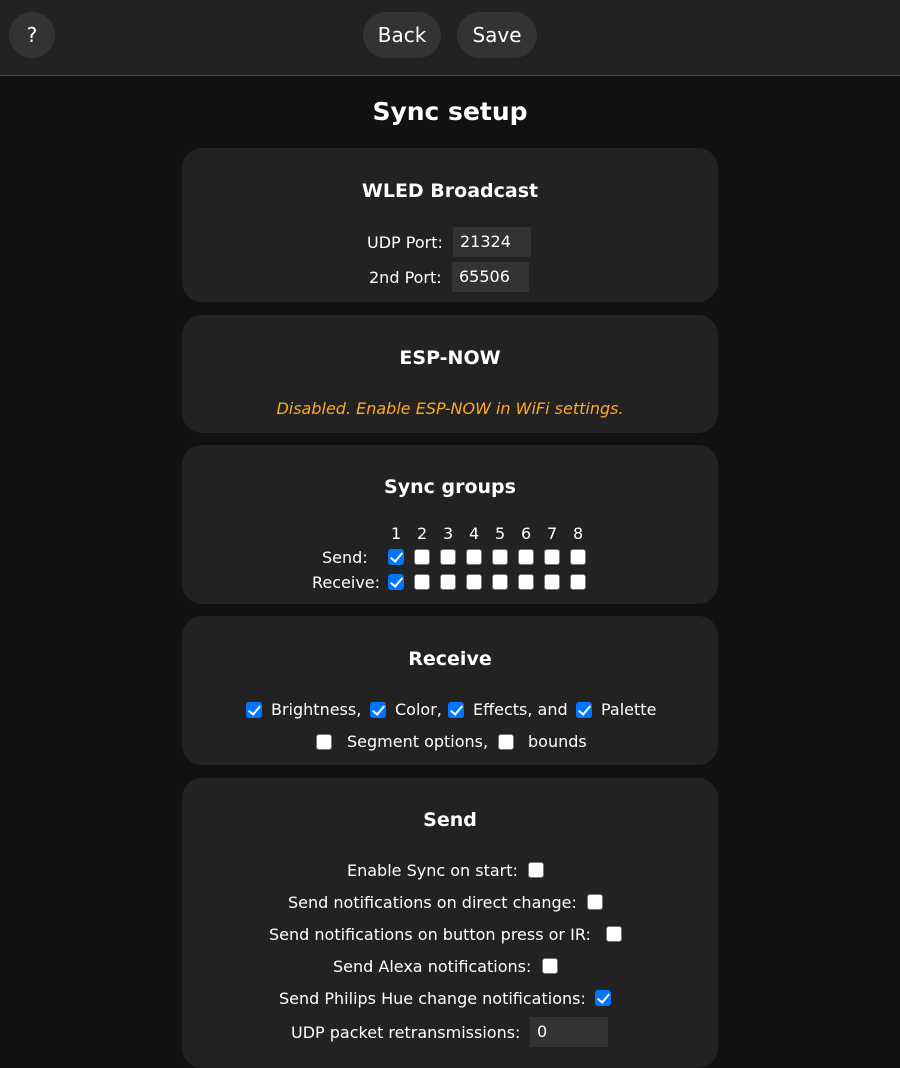 The width and height of the screenshot is (900, 1068). What do you see at coordinates (536, 870) in the screenshot?
I see `enable-sync-checkbox` at bounding box center [536, 870].